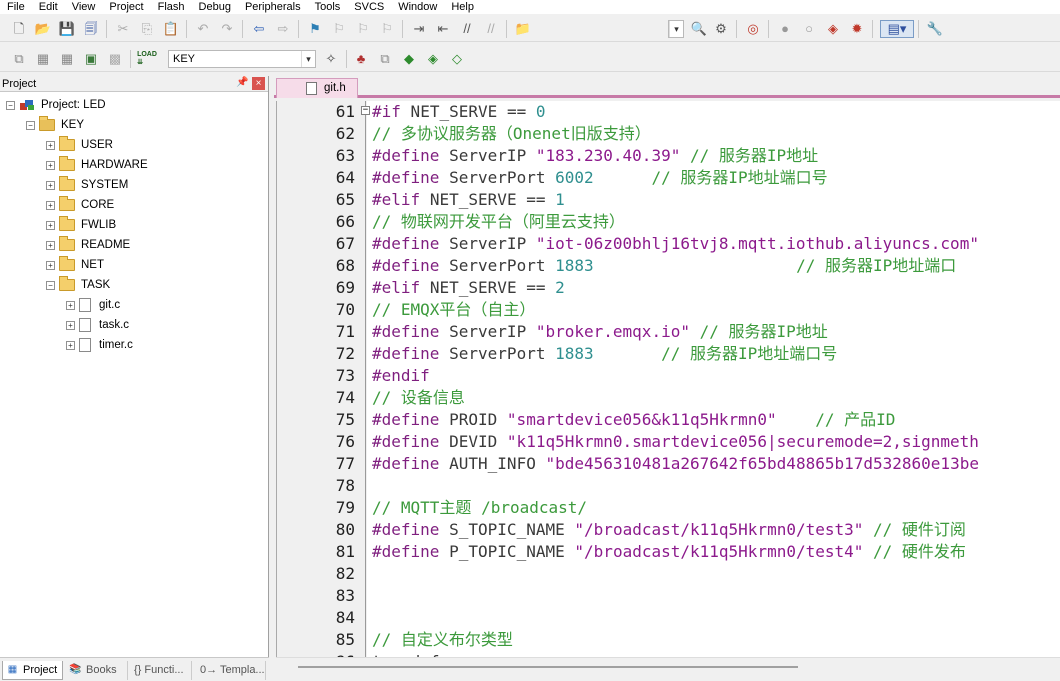 The image size is (1060, 681). What do you see at coordinates (259, 29) in the screenshot?
I see `nav-back-icon: ⇦` at bounding box center [259, 29].